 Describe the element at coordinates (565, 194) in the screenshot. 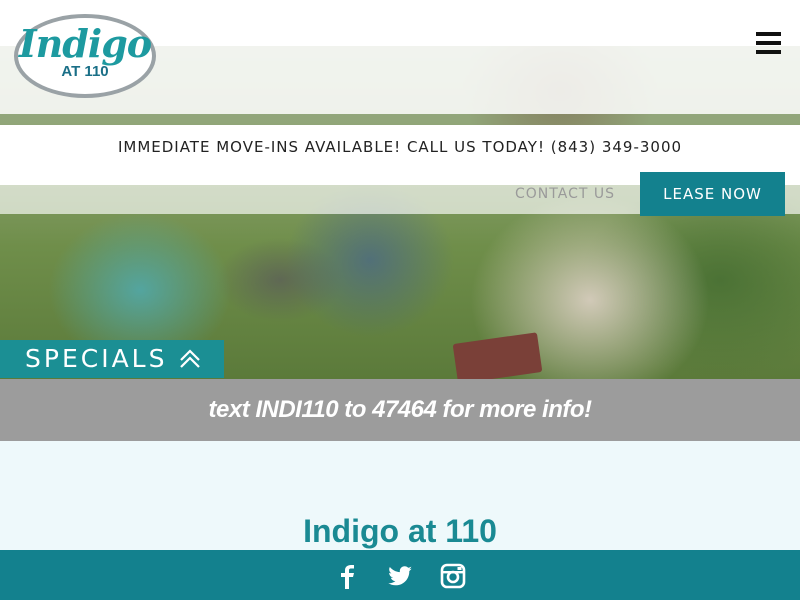

I see `contact-us-link: CONTACT US` at that location.